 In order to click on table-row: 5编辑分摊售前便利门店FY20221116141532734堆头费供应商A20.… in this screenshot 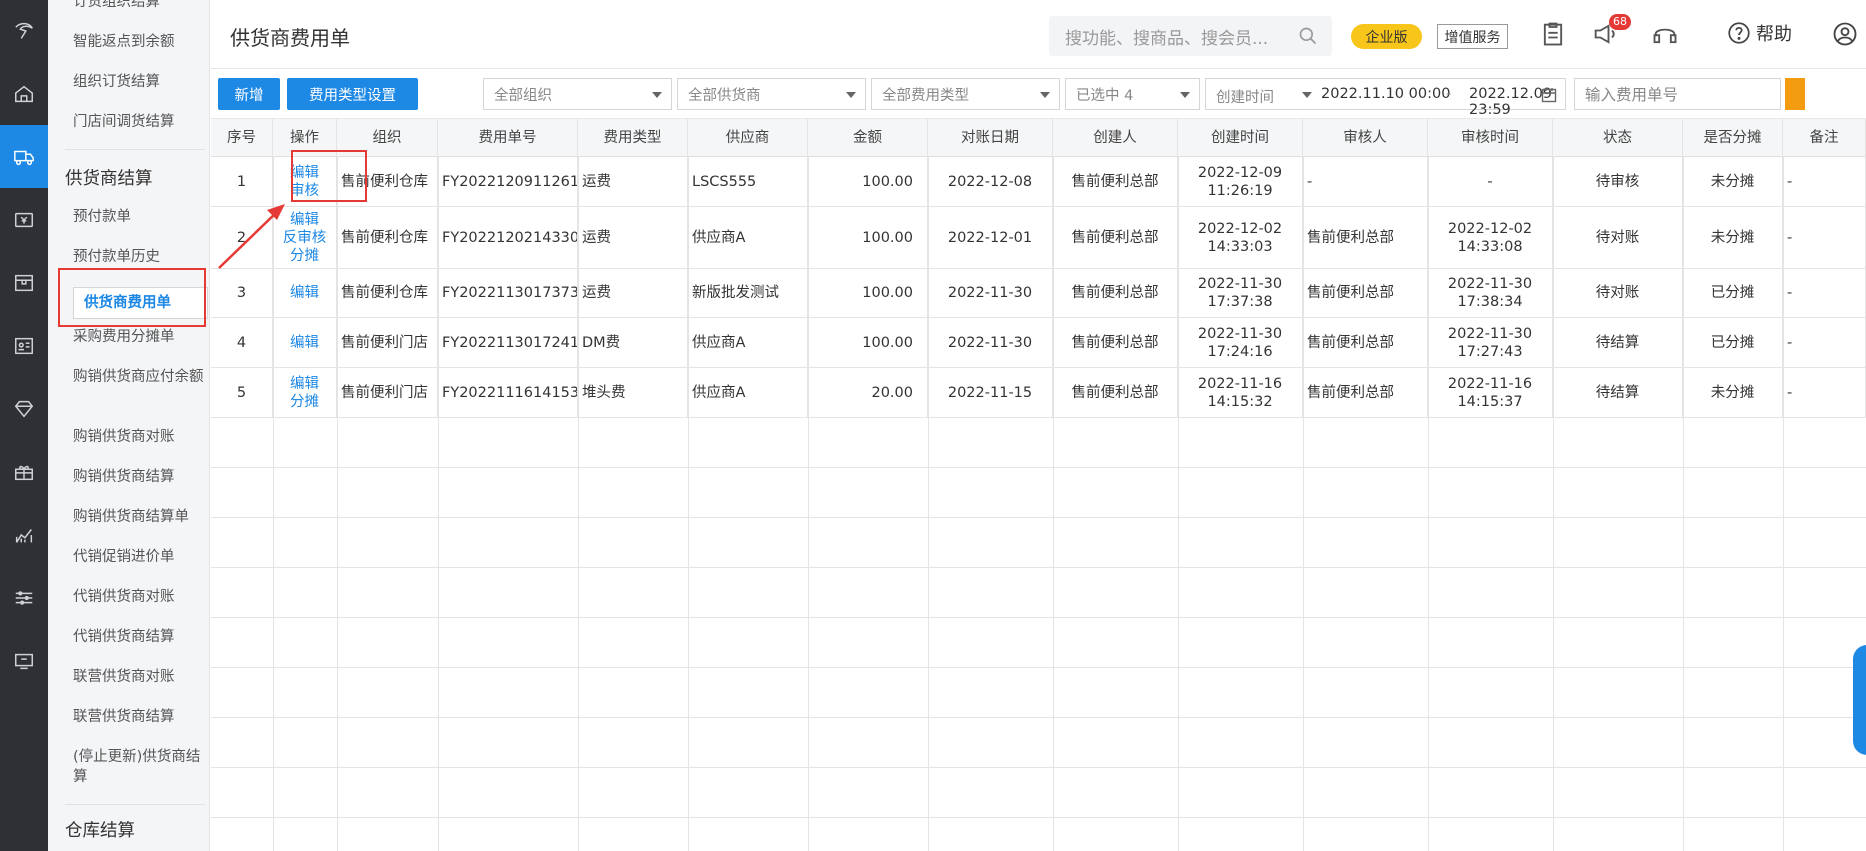, I will do `click(1038, 393)`.